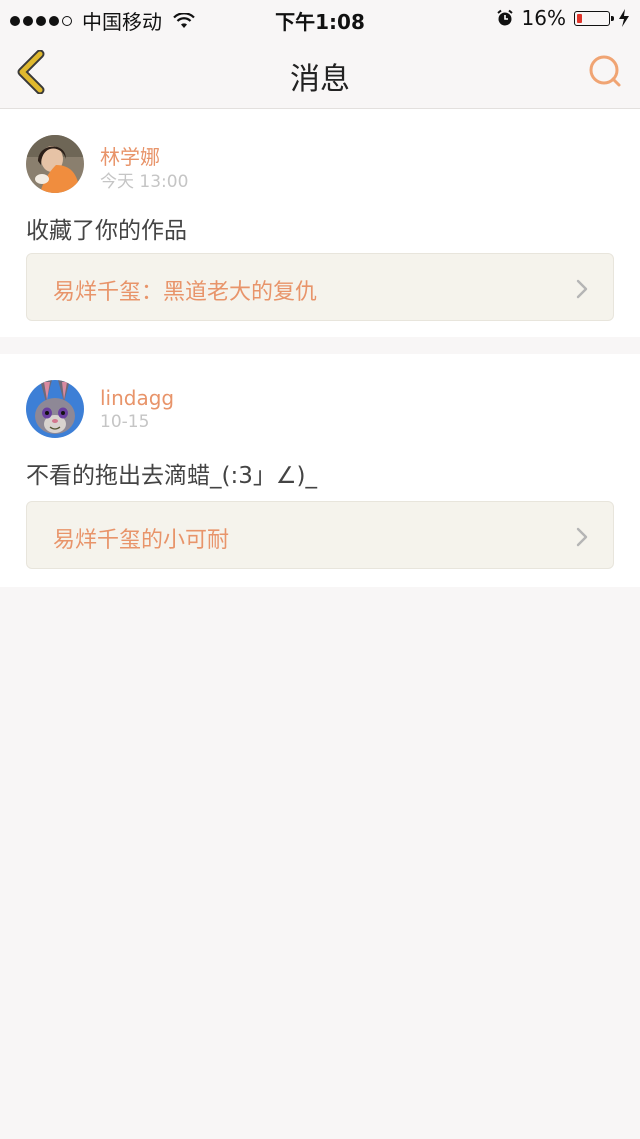  What do you see at coordinates (624, 18) in the screenshot?
I see `charging-bolt-icon` at bounding box center [624, 18].